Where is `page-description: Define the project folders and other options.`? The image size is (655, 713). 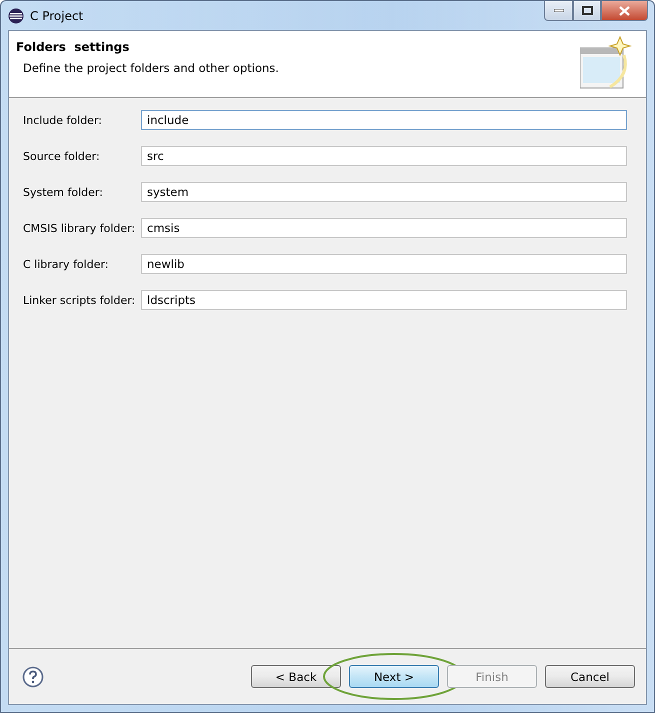
page-description: Define the project folders and other options. is located at coordinates (150, 68).